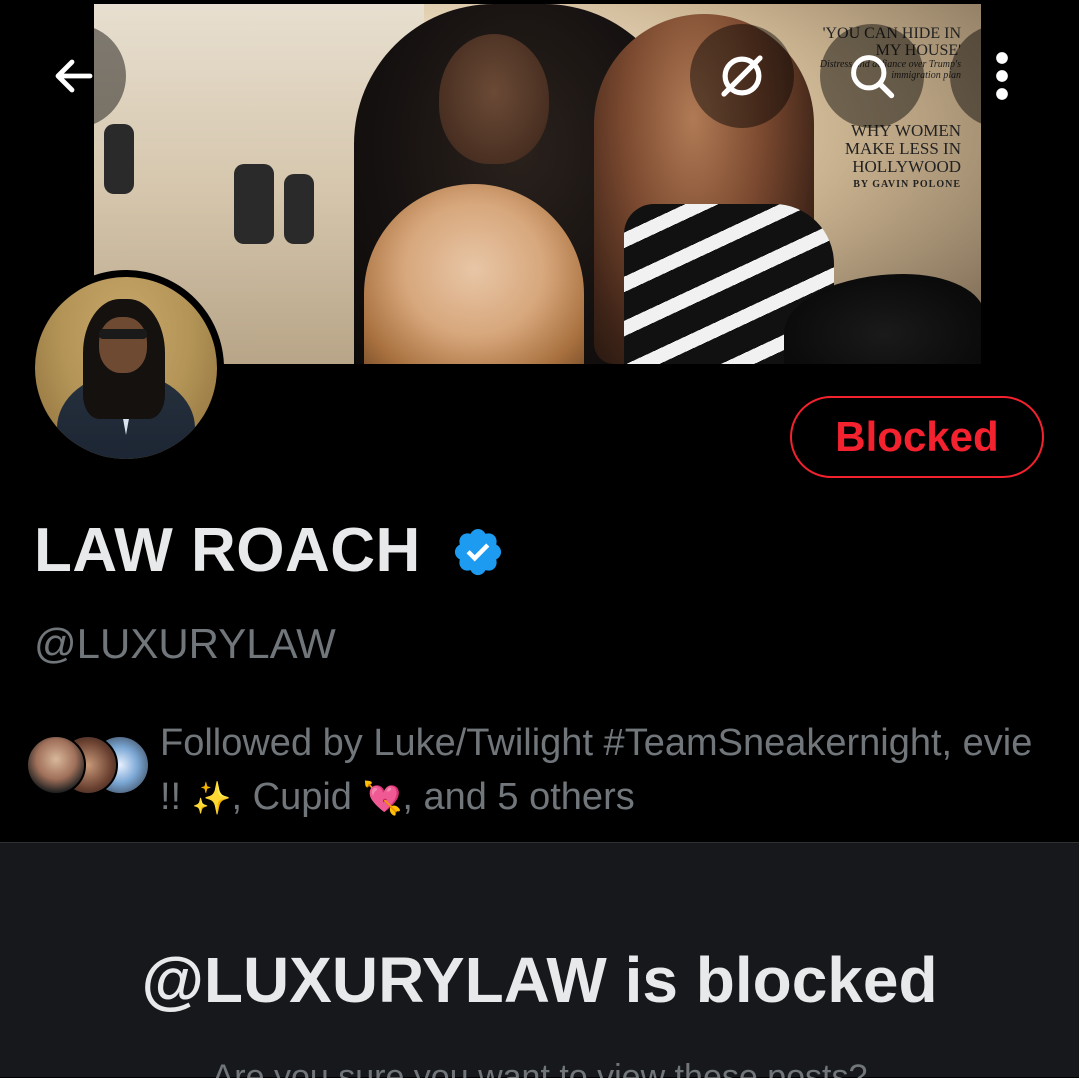 Image resolution: width=1079 pixels, height=1078 pixels. Describe the element at coordinates (227, 550) in the screenshot. I see `display-name: LAW ROACH` at that location.